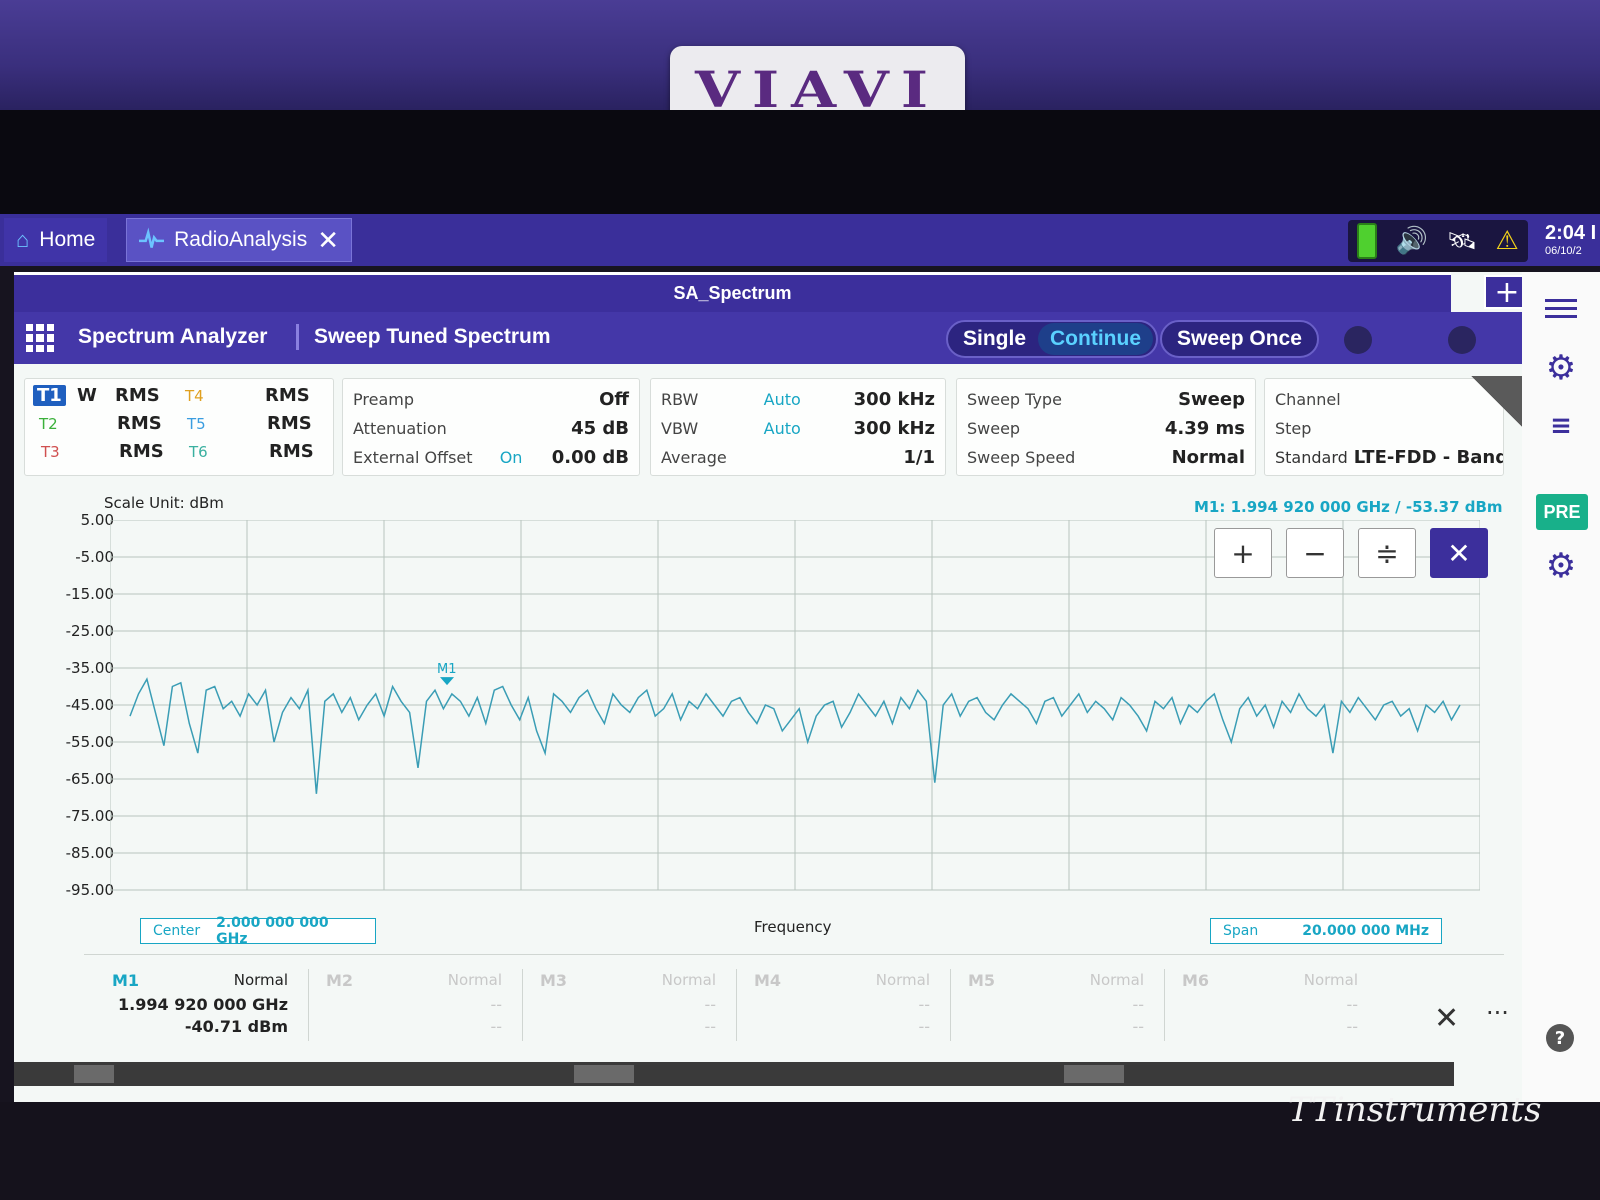 The image size is (1600, 1200). I want to click on trace-t3-tag: T3, so click(50, 452).